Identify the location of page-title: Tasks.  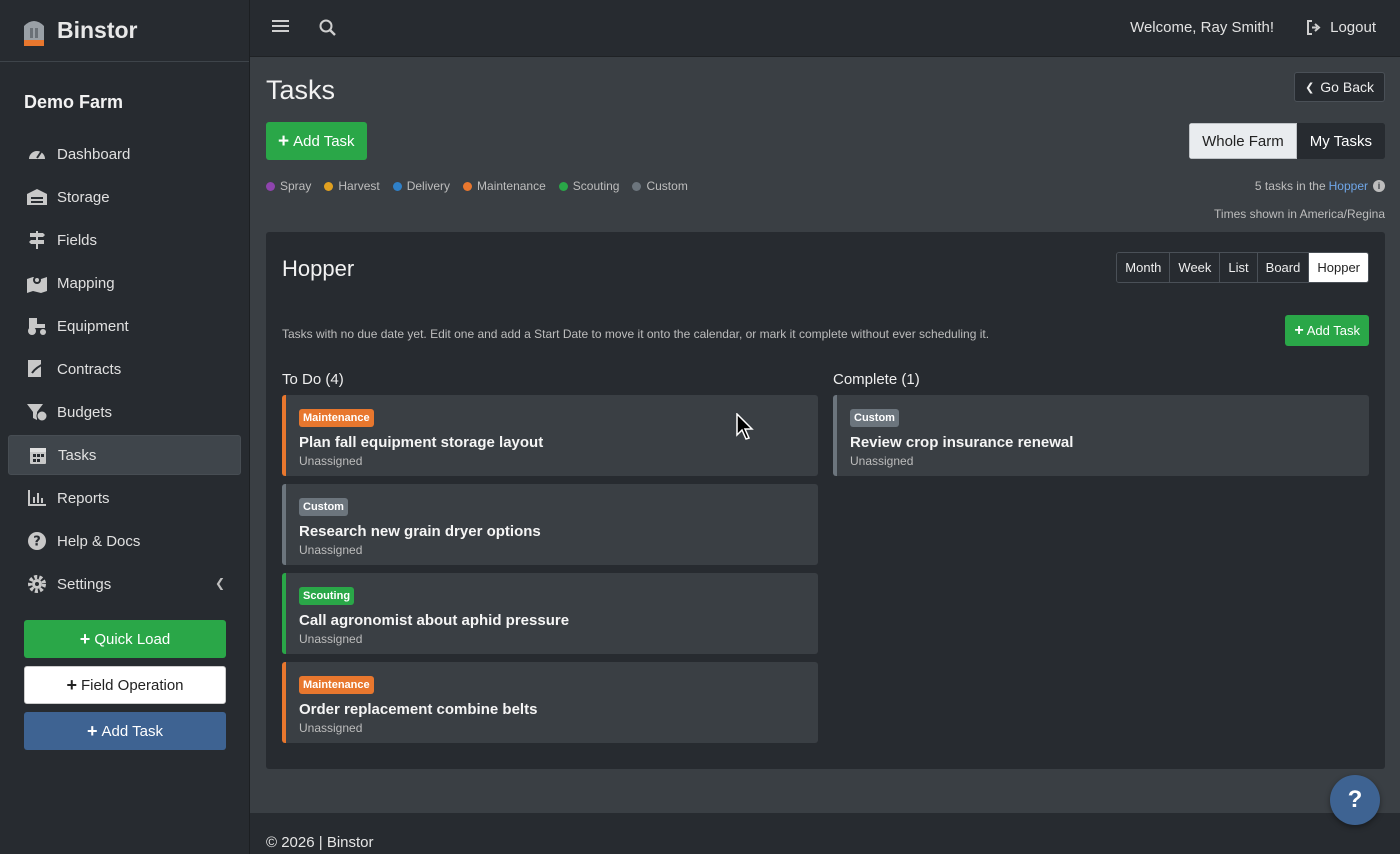
(301, 90).